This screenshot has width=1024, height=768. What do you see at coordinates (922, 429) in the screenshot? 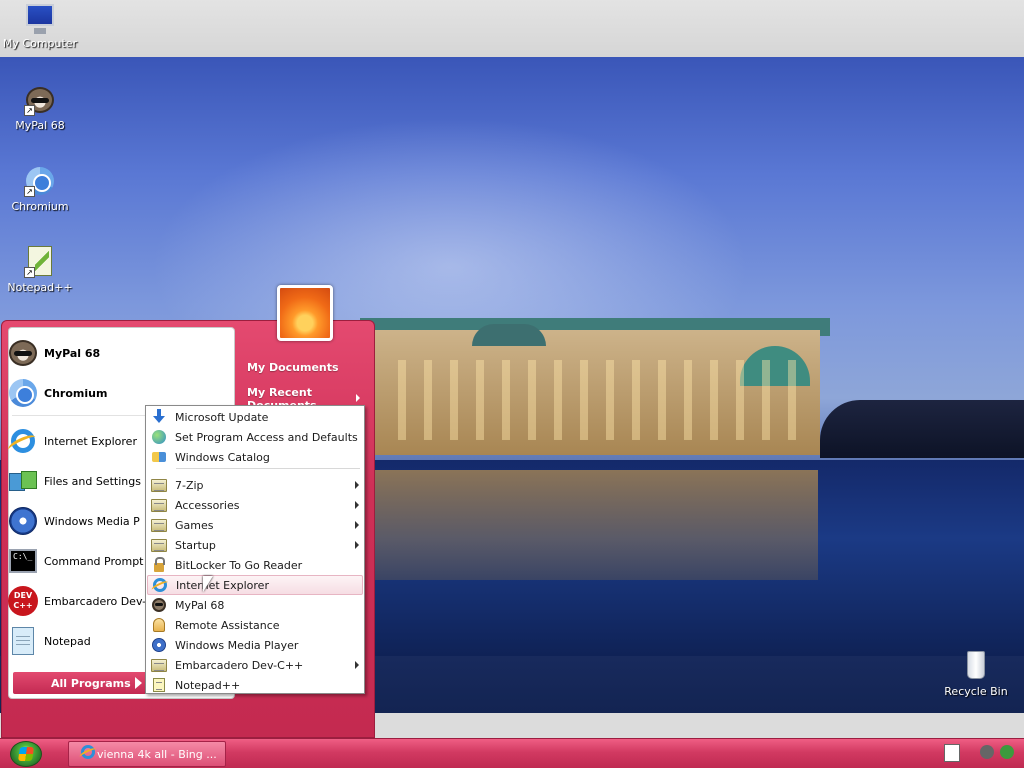
I see `wallpaper-trees` at bounding box center [922, 429].